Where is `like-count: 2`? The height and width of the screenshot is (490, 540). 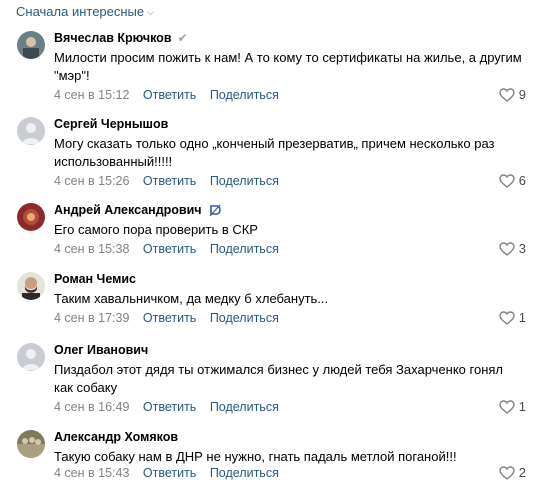
like-count: 2 is located at coordinates (522, 472).